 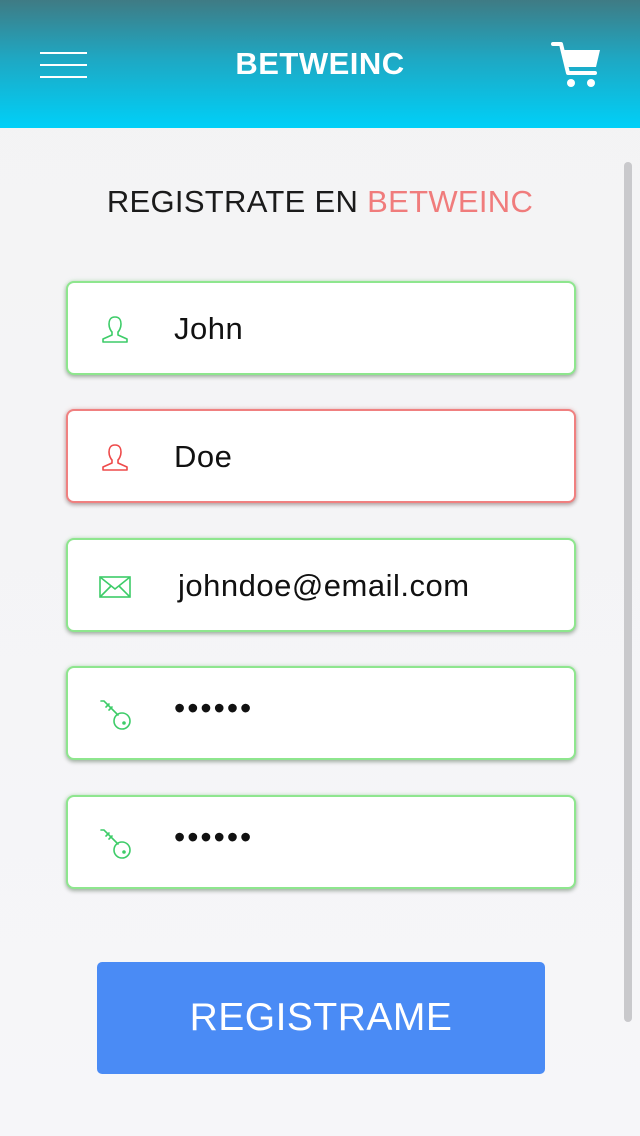 I want to click on heading-prefix: REGISTRATE EN, so click(x=237, y=201).